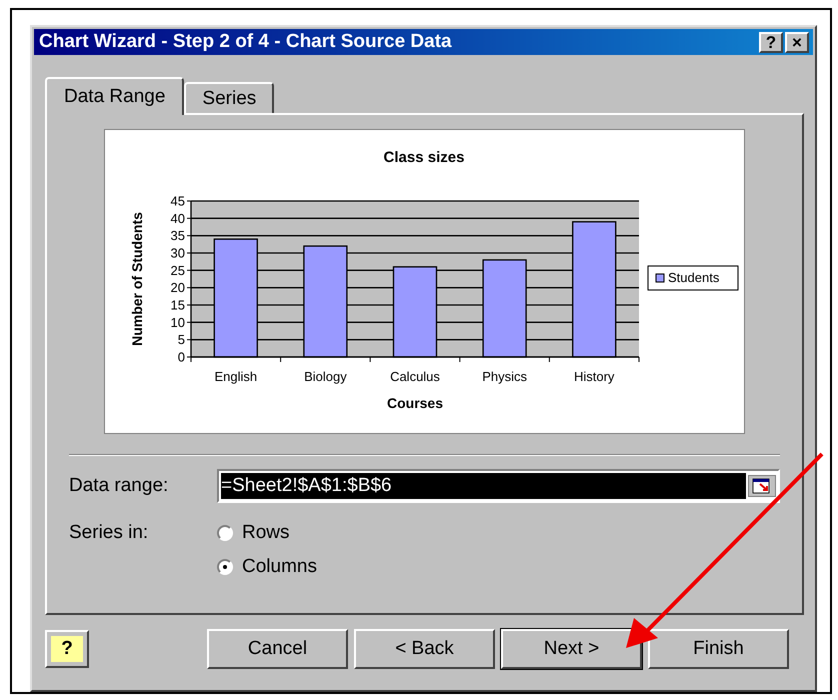 The height and width of the screenshot is (700, 838). What do you see at coordinates (277, 649) in the screenshot?
I see `dialog-button: Cancel` at bounding box center [277, 649].